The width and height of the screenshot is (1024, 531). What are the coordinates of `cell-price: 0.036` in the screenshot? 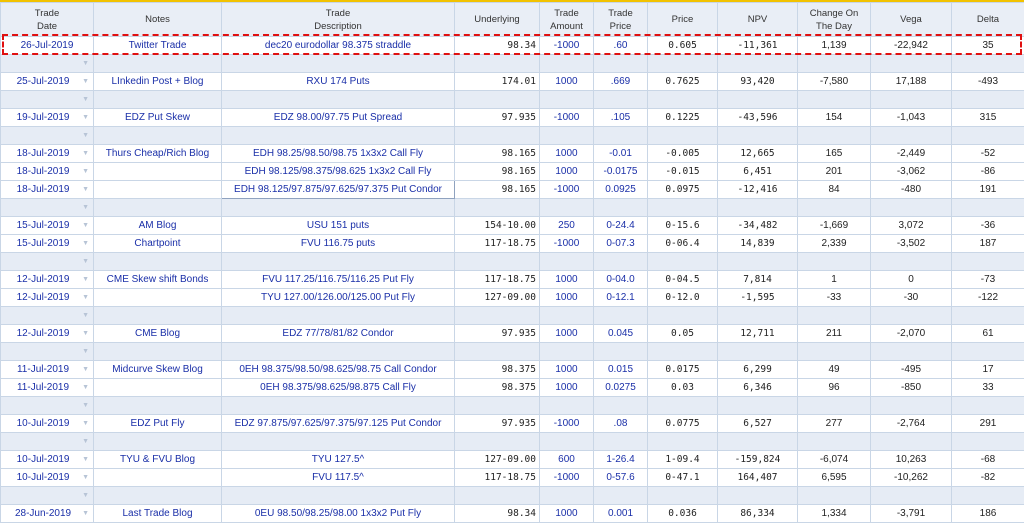 It's located at (682, 513).